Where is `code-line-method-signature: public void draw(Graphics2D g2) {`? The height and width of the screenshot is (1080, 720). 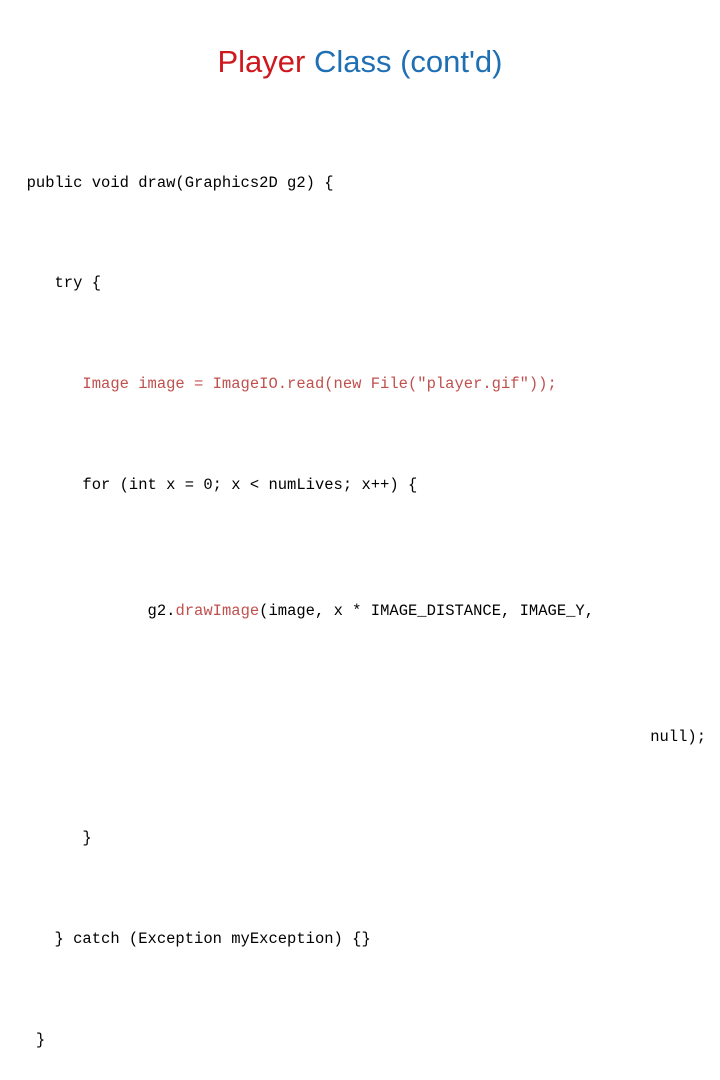
code-line-method-signature: public void draw(Graphics2D g2) { is located at coordinates (171, 182).